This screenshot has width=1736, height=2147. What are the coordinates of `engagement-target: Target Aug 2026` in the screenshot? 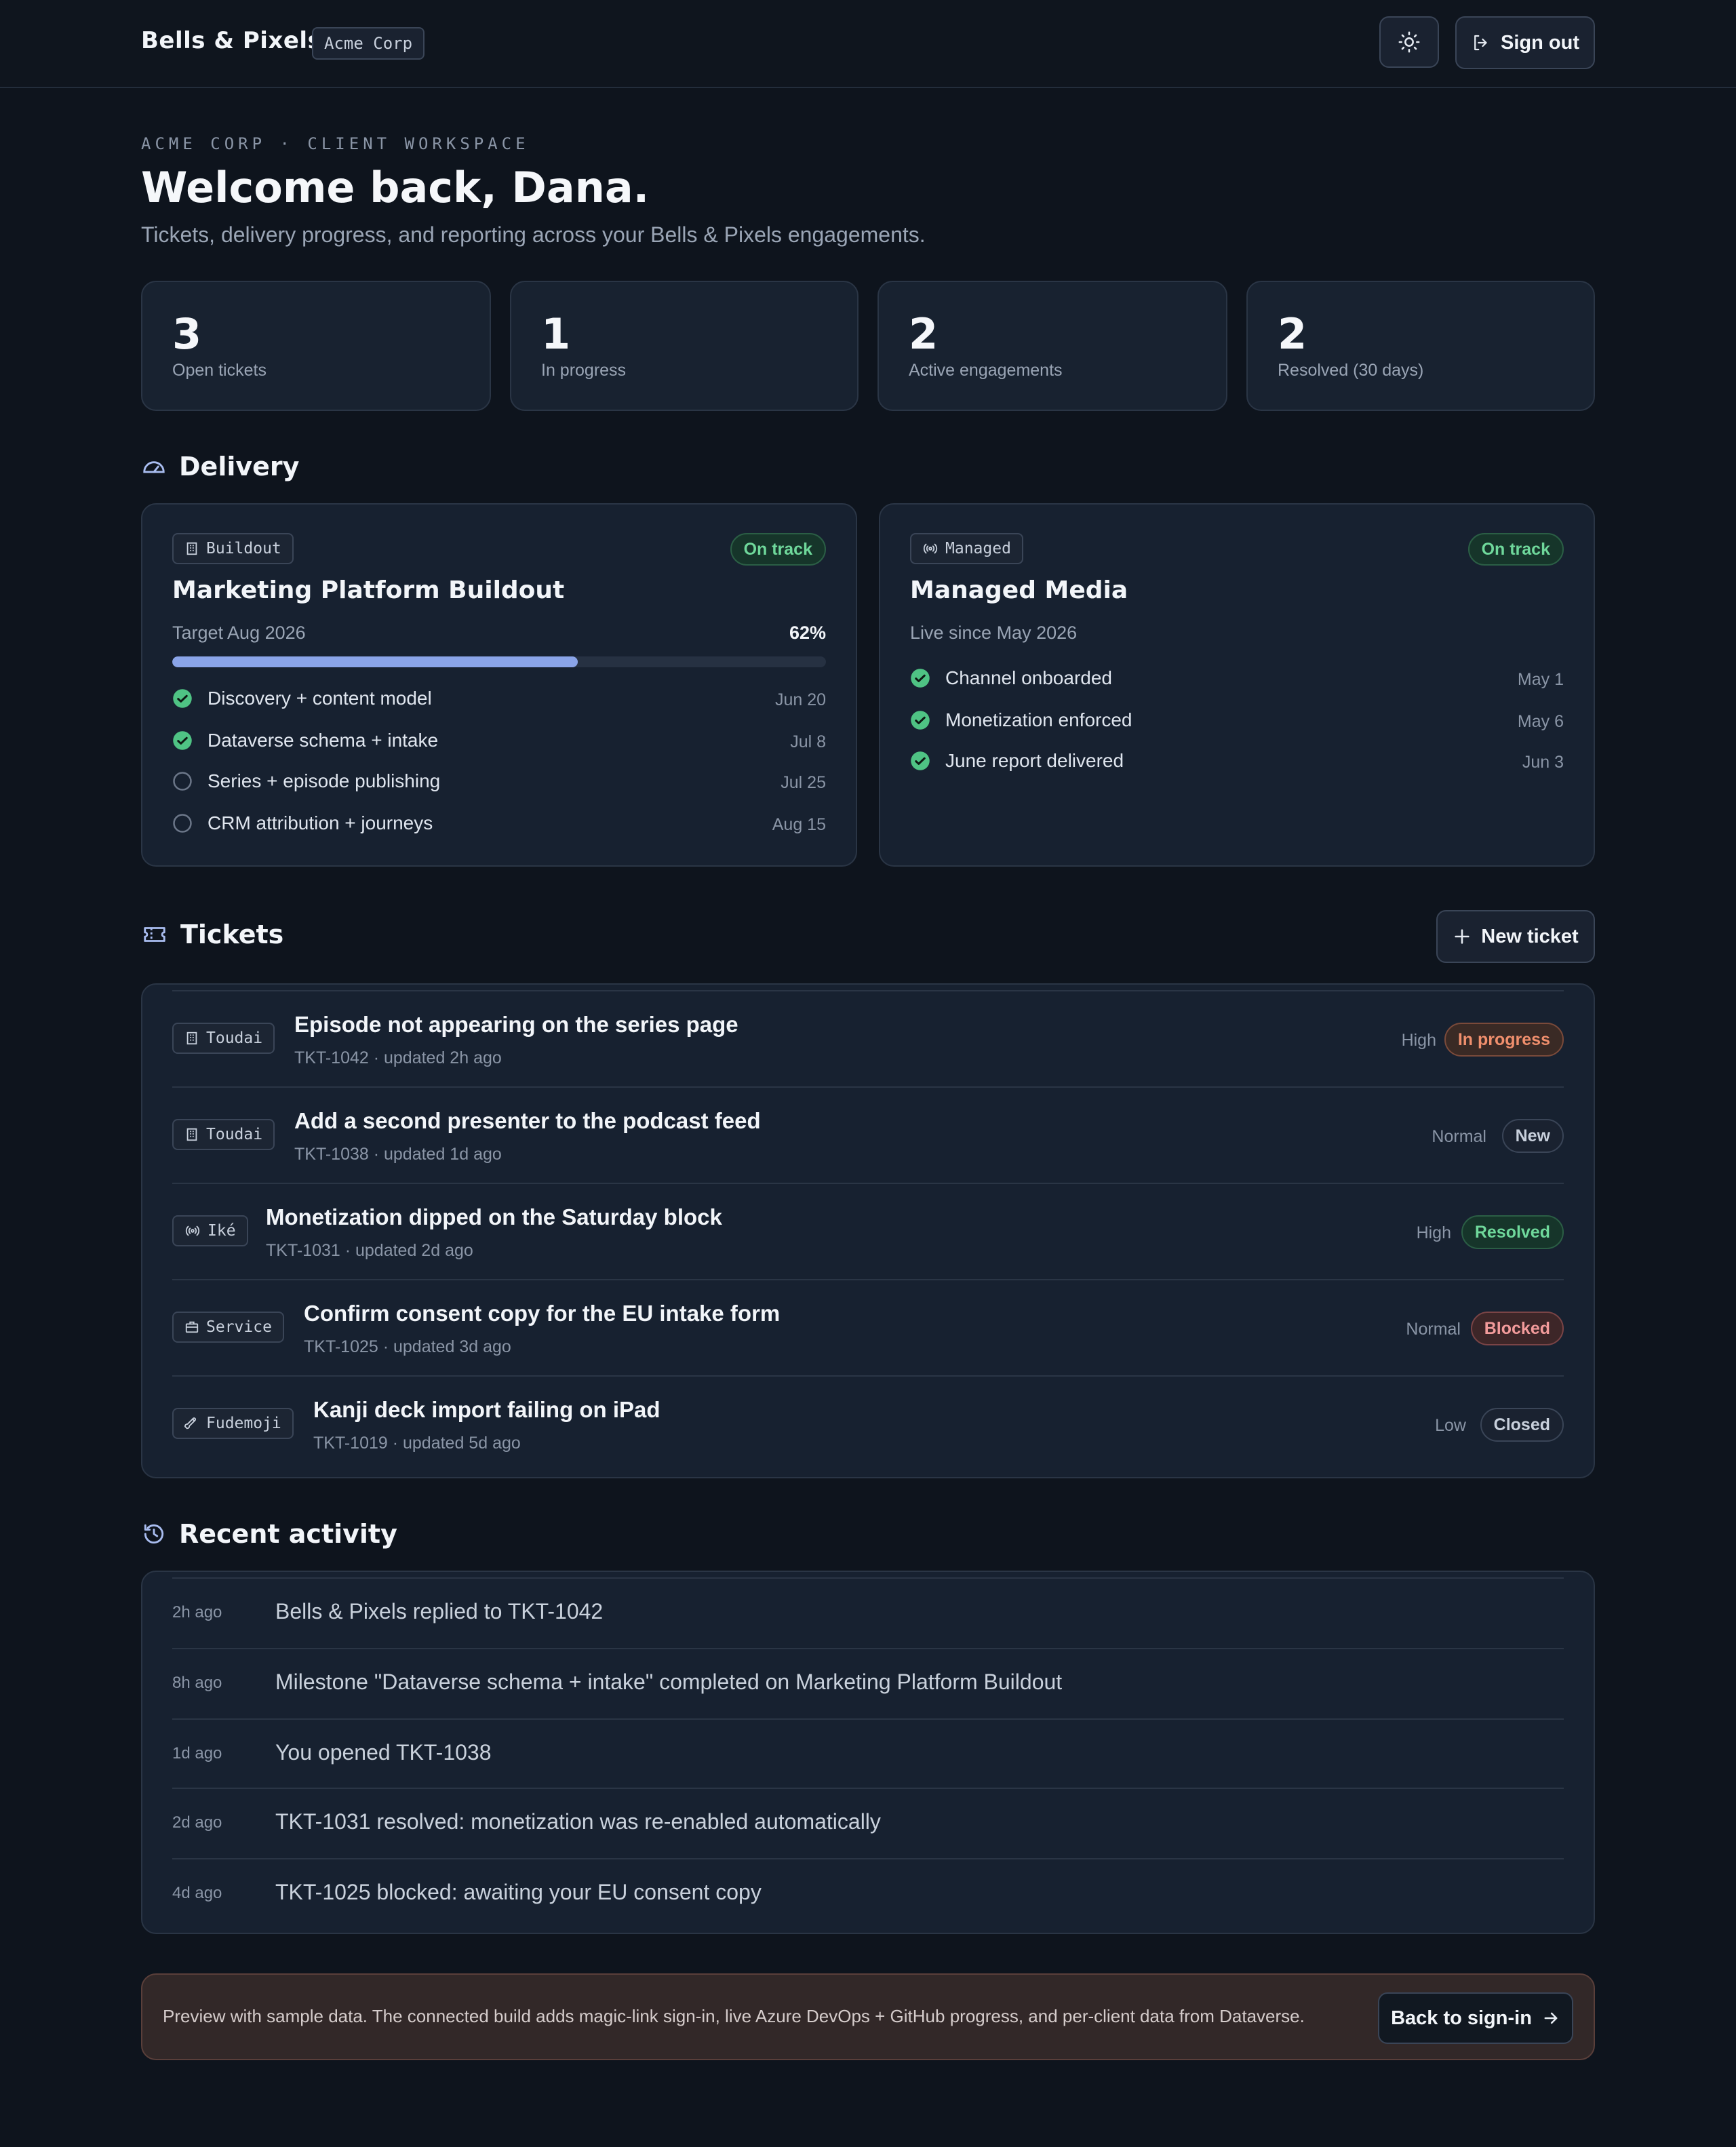 It's located at (239, 633).